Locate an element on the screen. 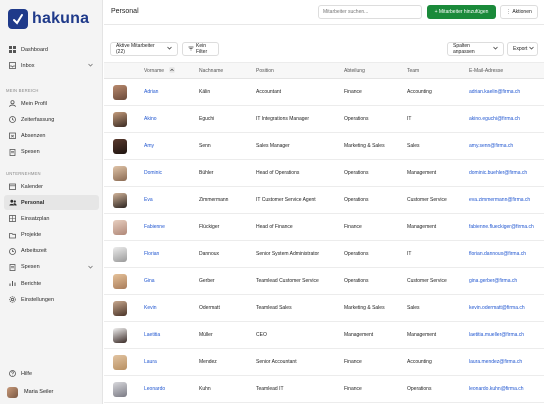  sidebar-item-company-expenses: Spesen is located at coordinates (51, 267).